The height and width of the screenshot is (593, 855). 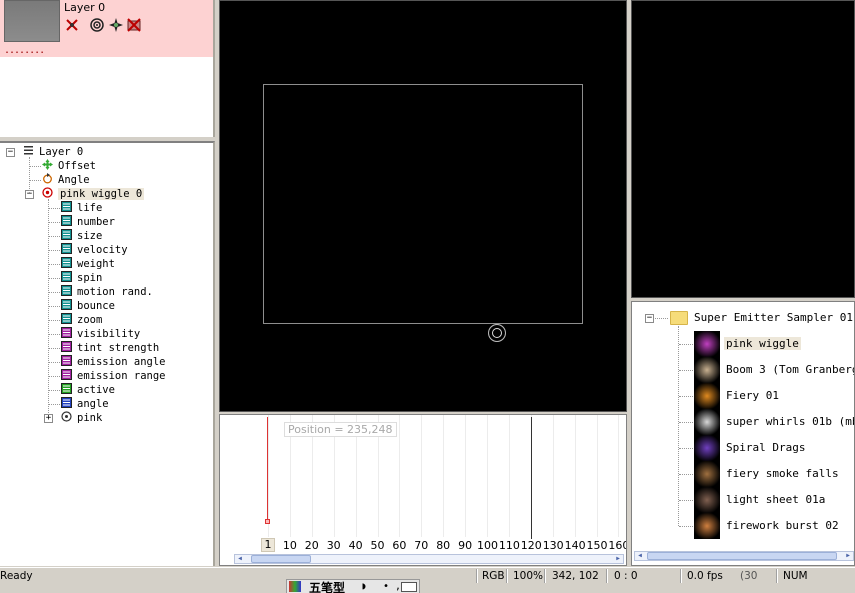 I want to click on tree-item-label: Layer 0, so click(x=61, y=152).